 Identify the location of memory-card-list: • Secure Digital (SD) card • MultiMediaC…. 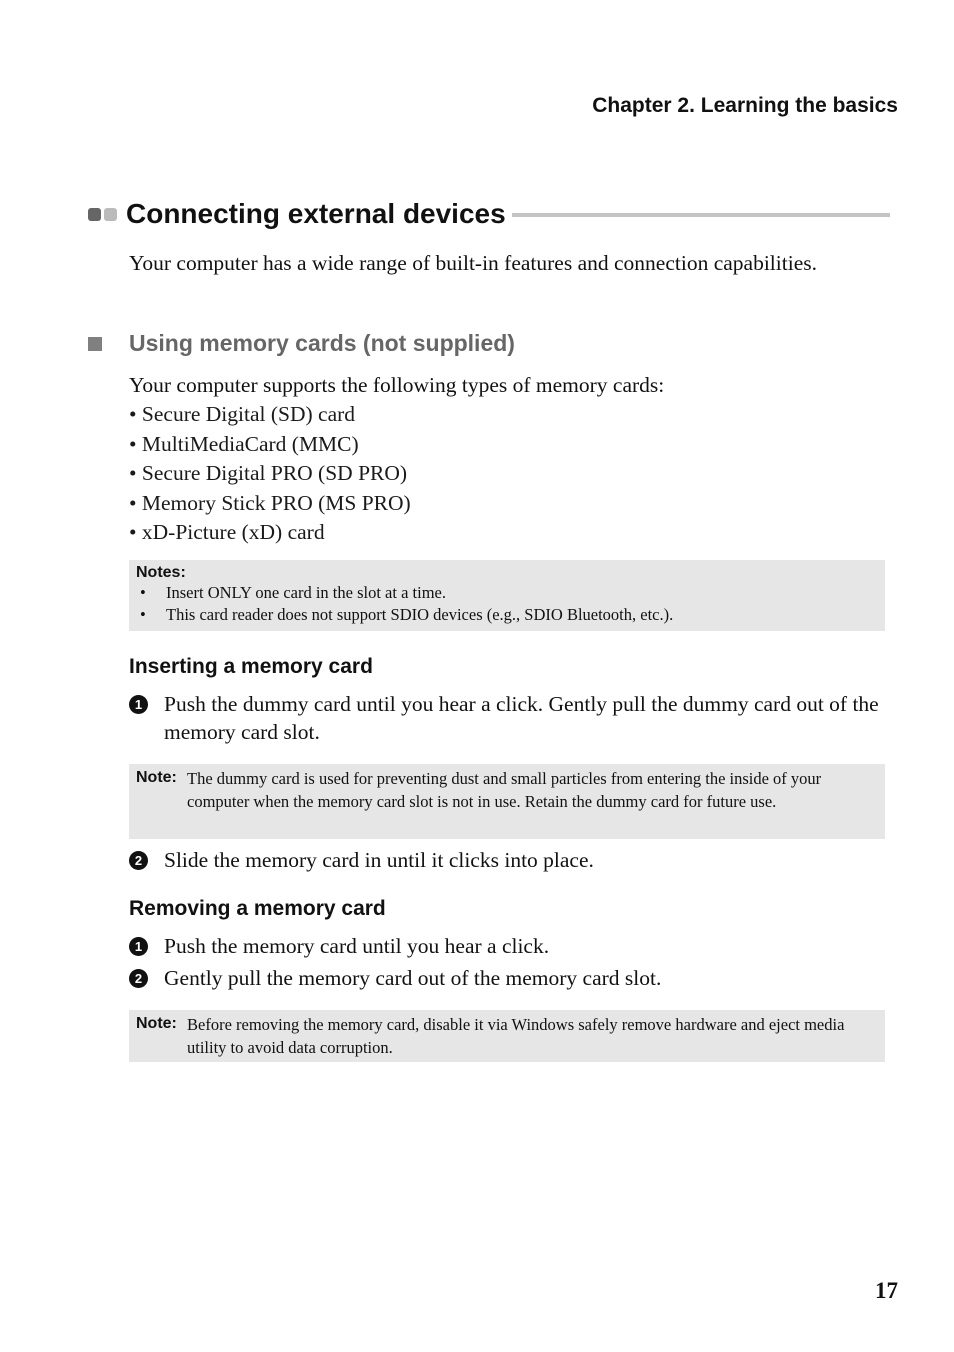
(270, 474).